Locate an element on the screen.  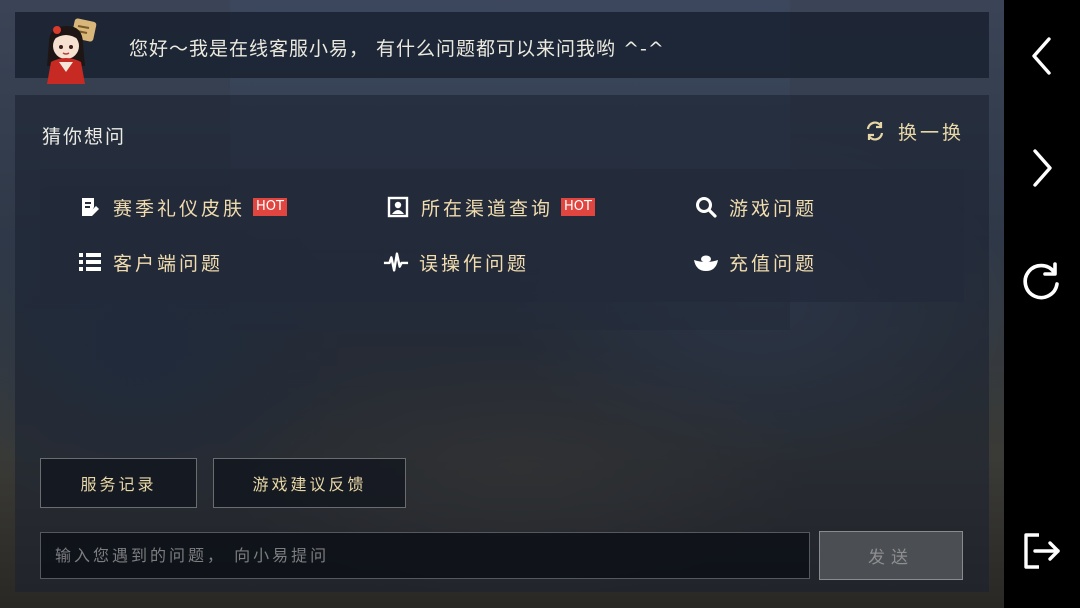
question-label: 赛季礼仪皮肤 is located at coordinates (179, 208).